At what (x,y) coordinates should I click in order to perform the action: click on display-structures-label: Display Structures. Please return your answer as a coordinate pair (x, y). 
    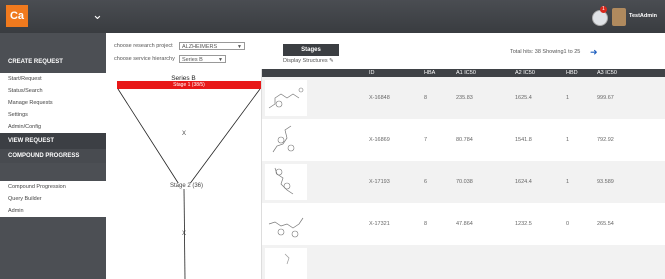
    Looking at the image, I should click on (305, 61).